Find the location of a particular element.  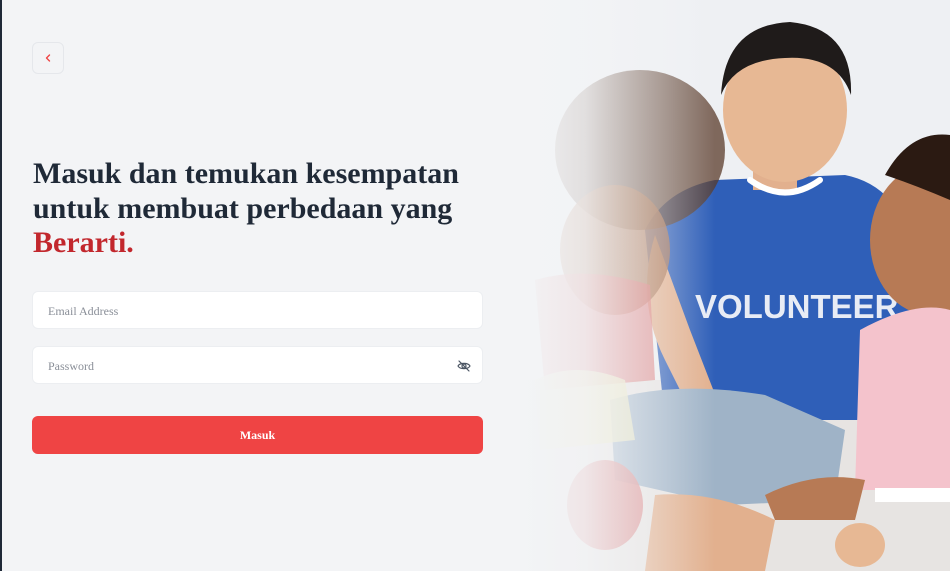

back-button is located at coordinates (48, 58).